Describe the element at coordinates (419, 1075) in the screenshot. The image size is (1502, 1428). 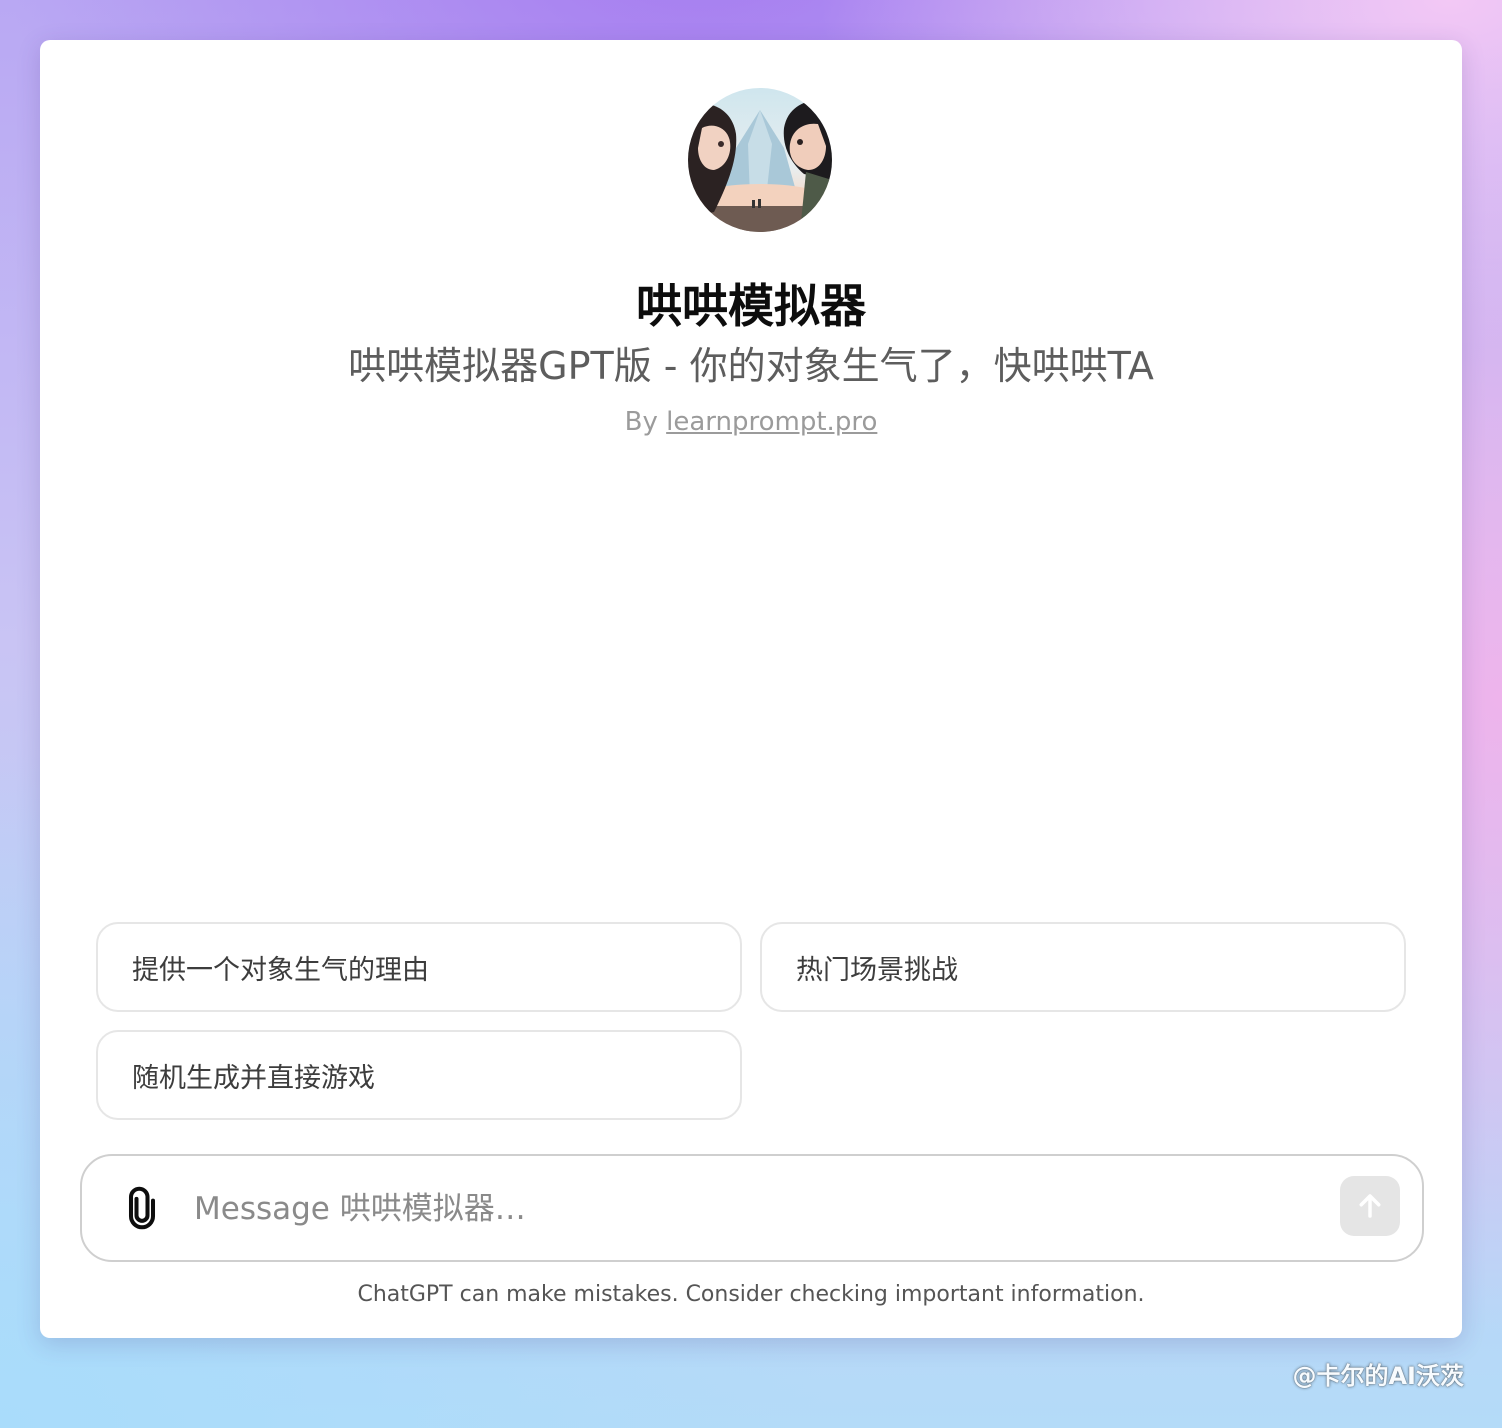
I see `conversation-starter-button: 随机生成并直接游戏` at that location.